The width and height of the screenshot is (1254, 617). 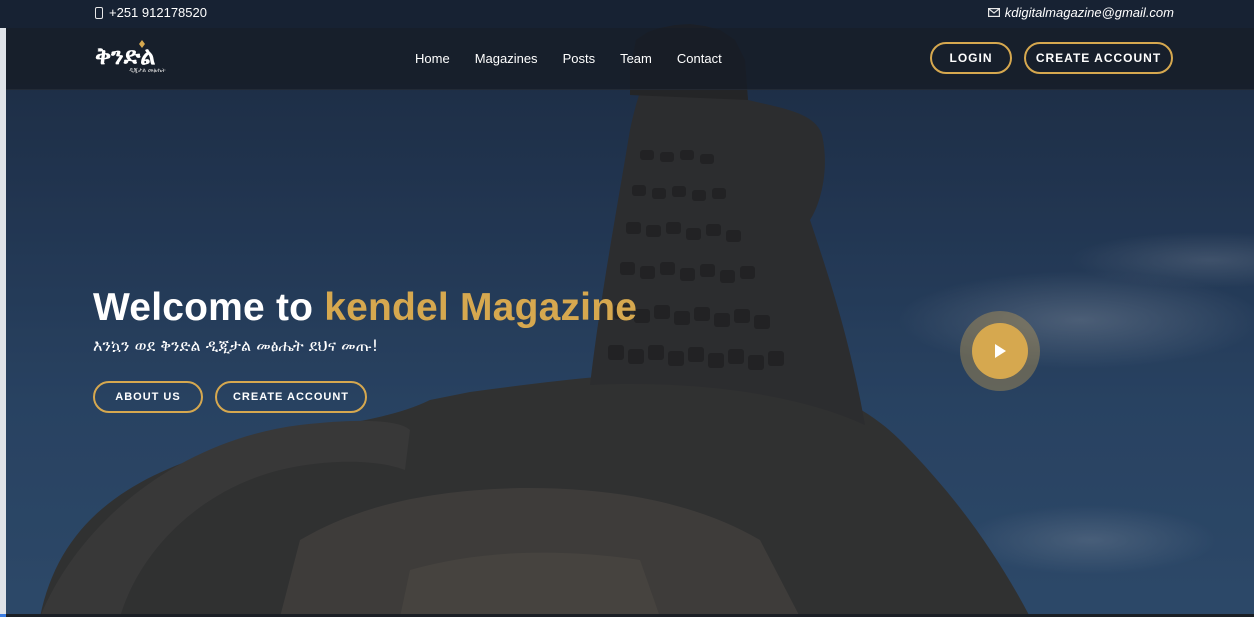 What do you see at coordinates (699, 58) in the screenshot?
I see `nav-contact-link: Contact` at bounding box center [699, 58].